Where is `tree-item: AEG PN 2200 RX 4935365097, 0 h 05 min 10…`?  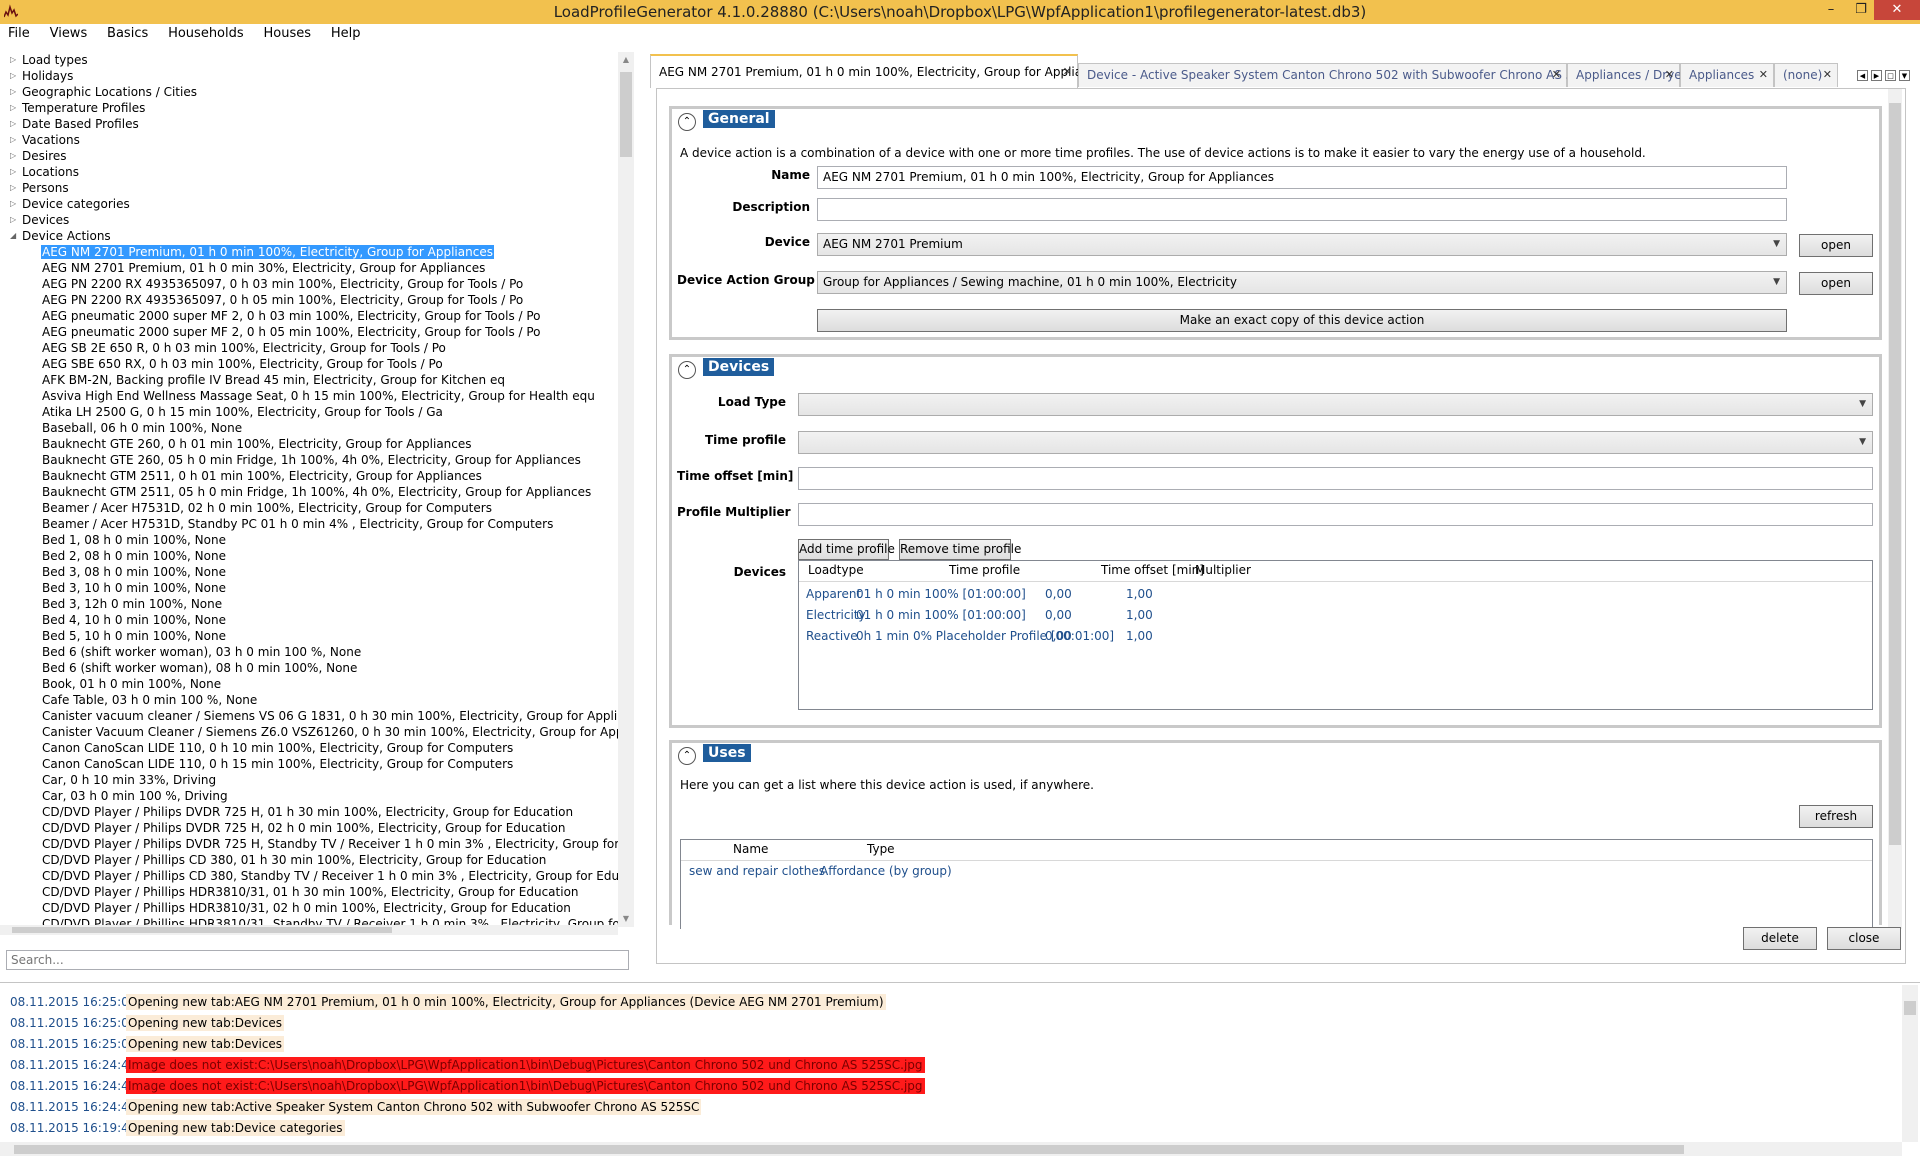 tree-item: AEG PN 2200 RX 4935365097, 0 h 05 min 10… is located at coordinates (310, 300).